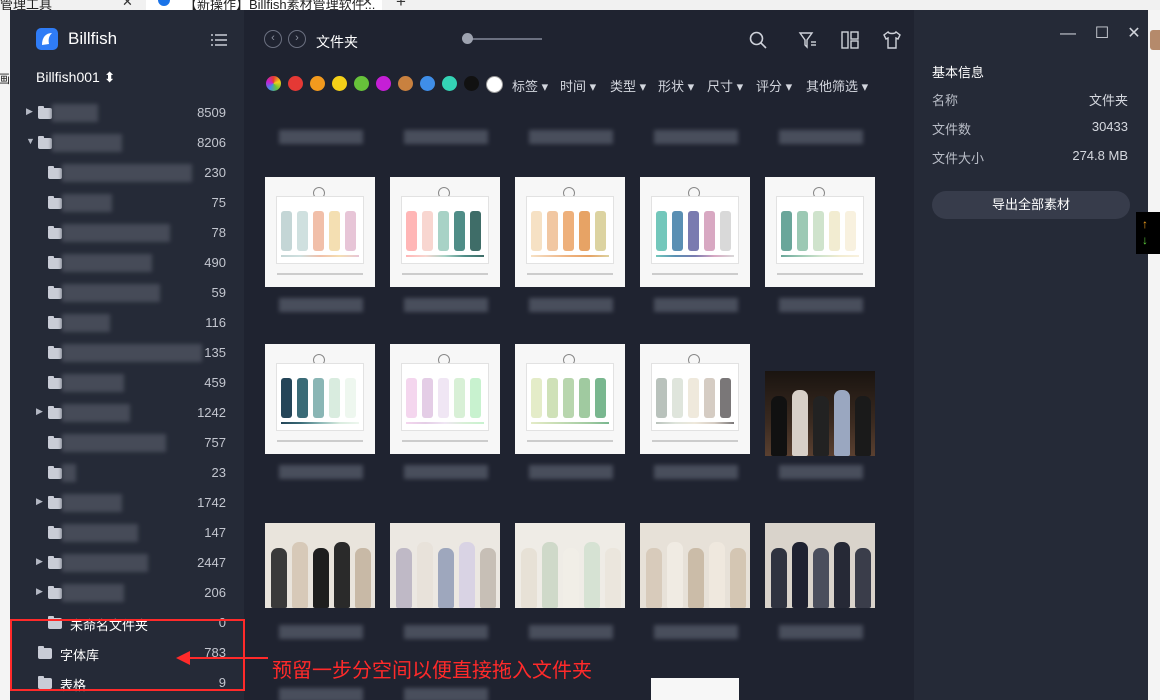  Describe the element at coordinates (1102, 34) in the screenshot. I see `maximize-icon: ☐` at that location.